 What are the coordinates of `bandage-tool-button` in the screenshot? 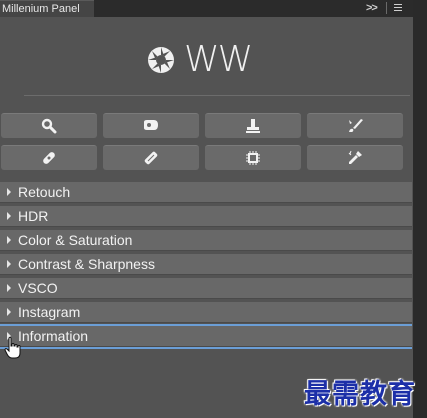 It's located at (49, 157).